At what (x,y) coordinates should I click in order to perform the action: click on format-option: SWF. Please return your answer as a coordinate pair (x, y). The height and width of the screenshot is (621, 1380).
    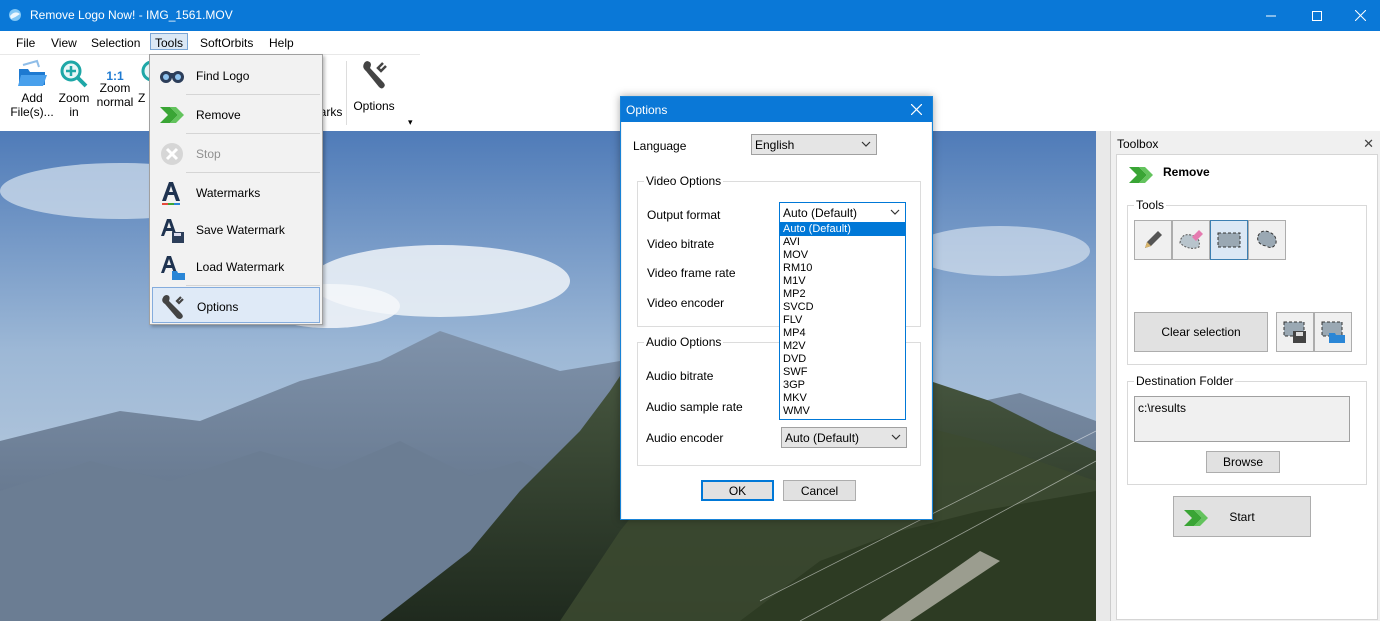
    Looking at the image, I should click on (842, 372).